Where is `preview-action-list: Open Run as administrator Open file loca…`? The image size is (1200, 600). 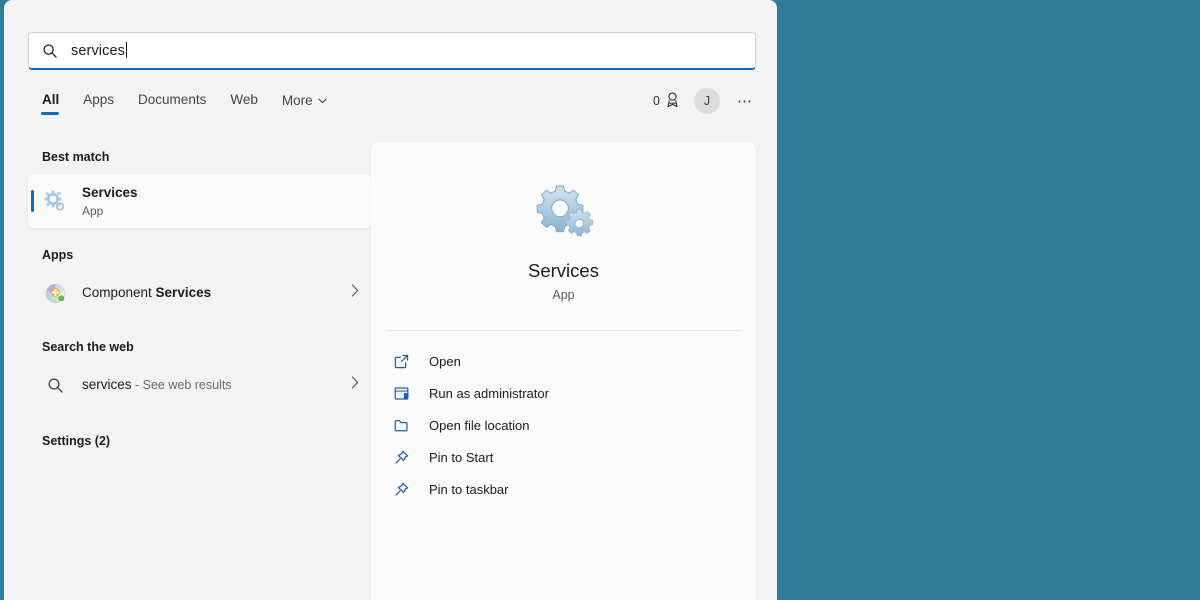 preview-action-list: Open Run as administrator Open file loca… is located at coordinates (563, 425).